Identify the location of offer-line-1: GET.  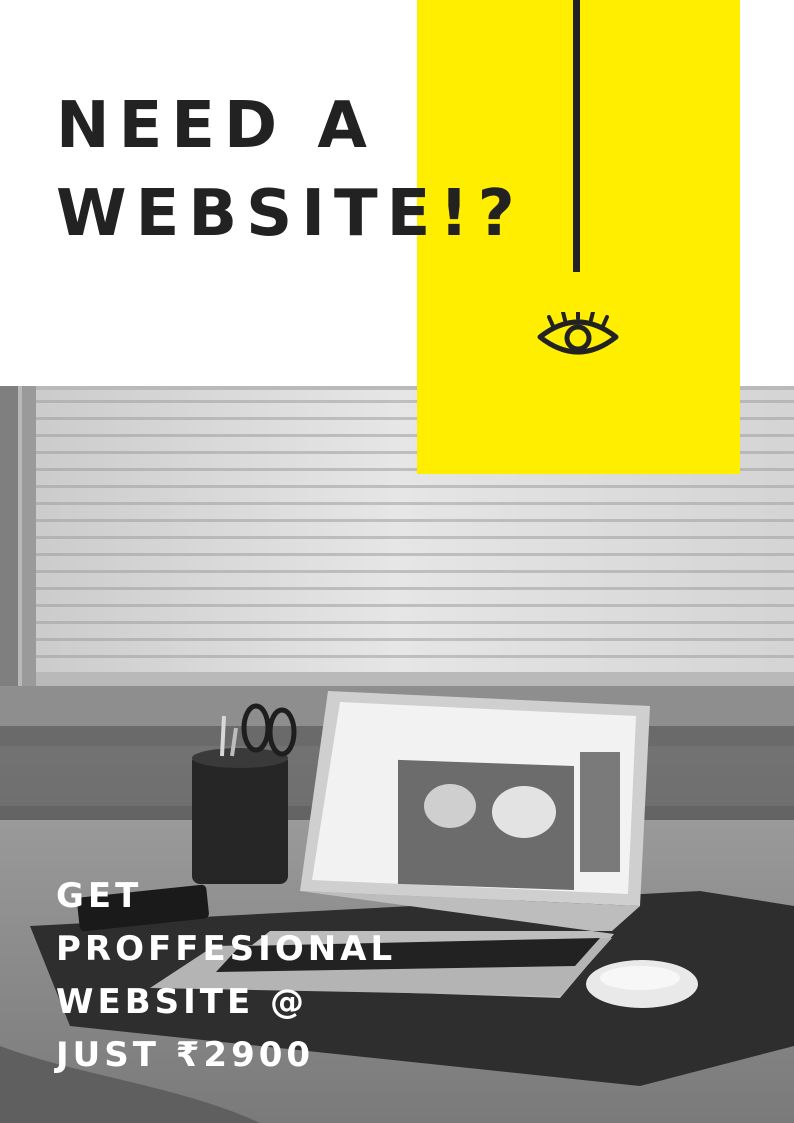
(99, 896).